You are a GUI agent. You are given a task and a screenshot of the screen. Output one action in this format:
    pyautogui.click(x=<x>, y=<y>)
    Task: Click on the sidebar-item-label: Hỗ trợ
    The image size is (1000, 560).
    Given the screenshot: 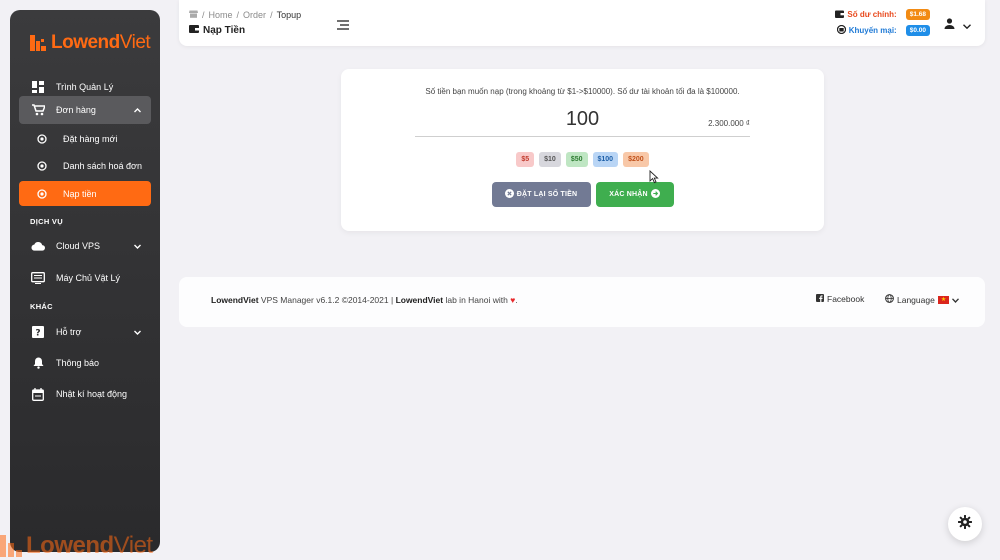 What is the action you would take?
    pyautogui.click(x=69, y=332)
    